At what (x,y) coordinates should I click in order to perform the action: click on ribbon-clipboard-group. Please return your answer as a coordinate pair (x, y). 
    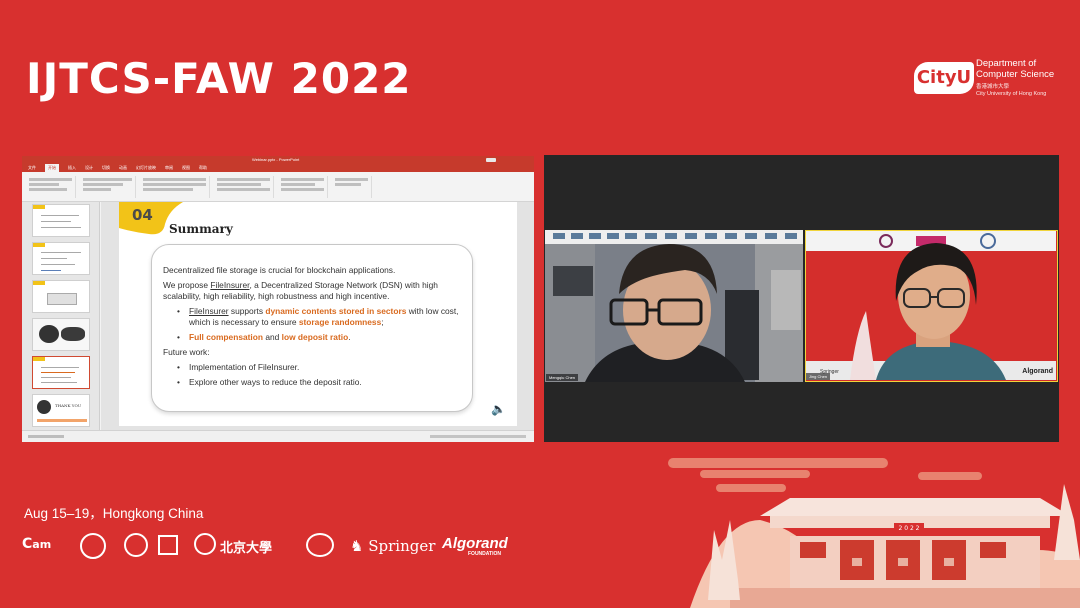
    Looking at the image, I should click on (51, 187).